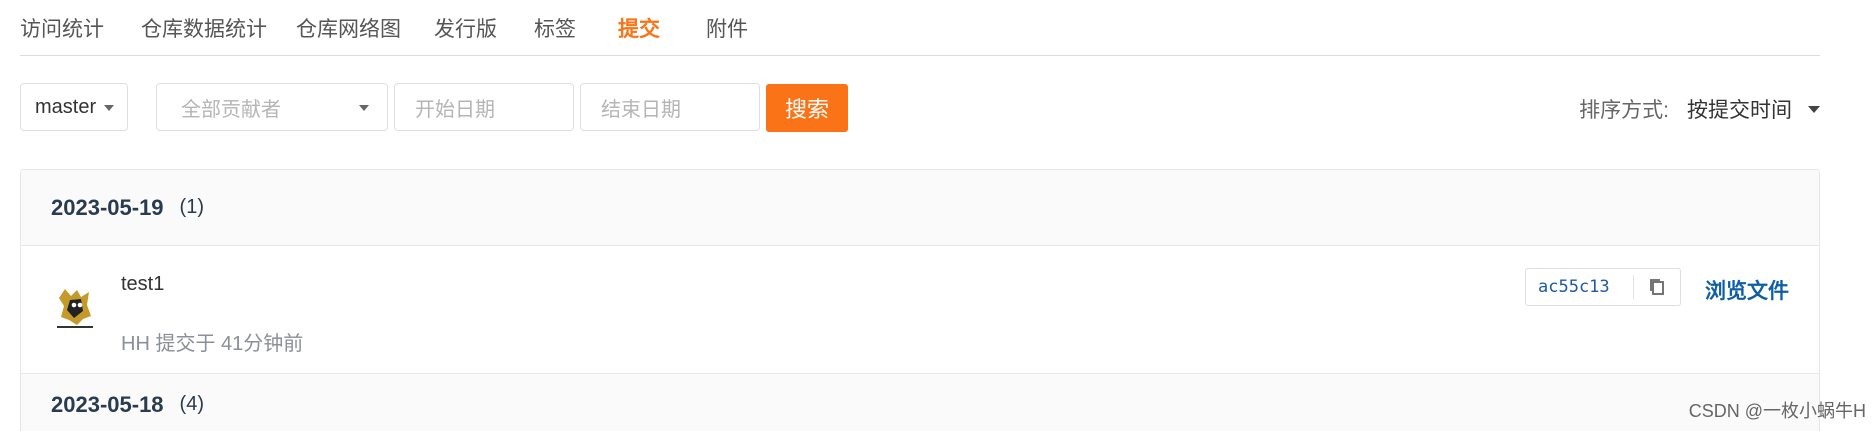  What do you see at coordinates (920, 402) in the screenshot?
I see `date-group-header: 2023-05-18 (4)` at bounding box center [920, 402].